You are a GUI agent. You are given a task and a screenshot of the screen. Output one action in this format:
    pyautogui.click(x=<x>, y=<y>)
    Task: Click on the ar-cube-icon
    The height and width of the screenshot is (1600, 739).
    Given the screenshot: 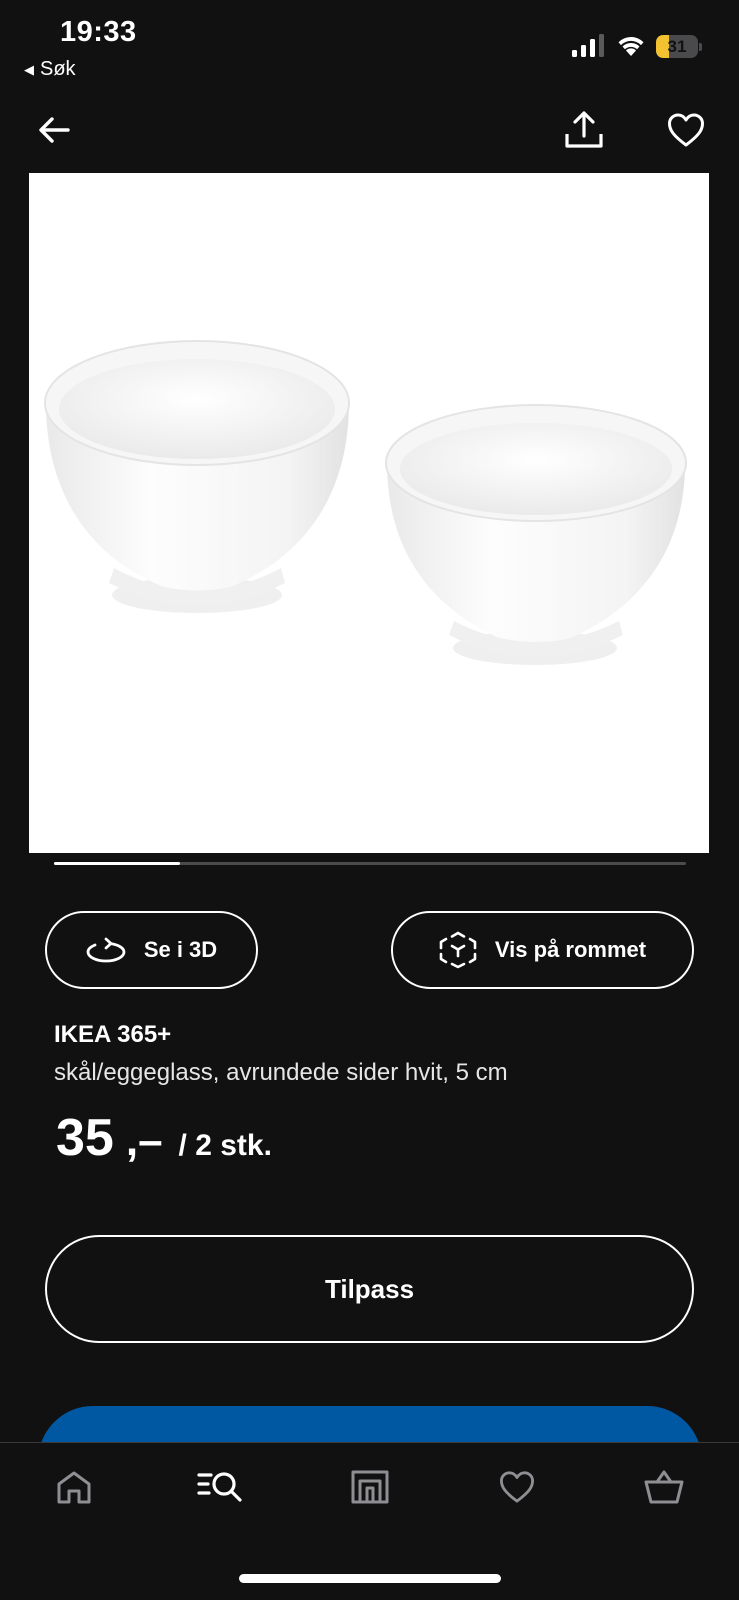 What is the action you would take?
    pyautogui.click(x=458, y=950)
    